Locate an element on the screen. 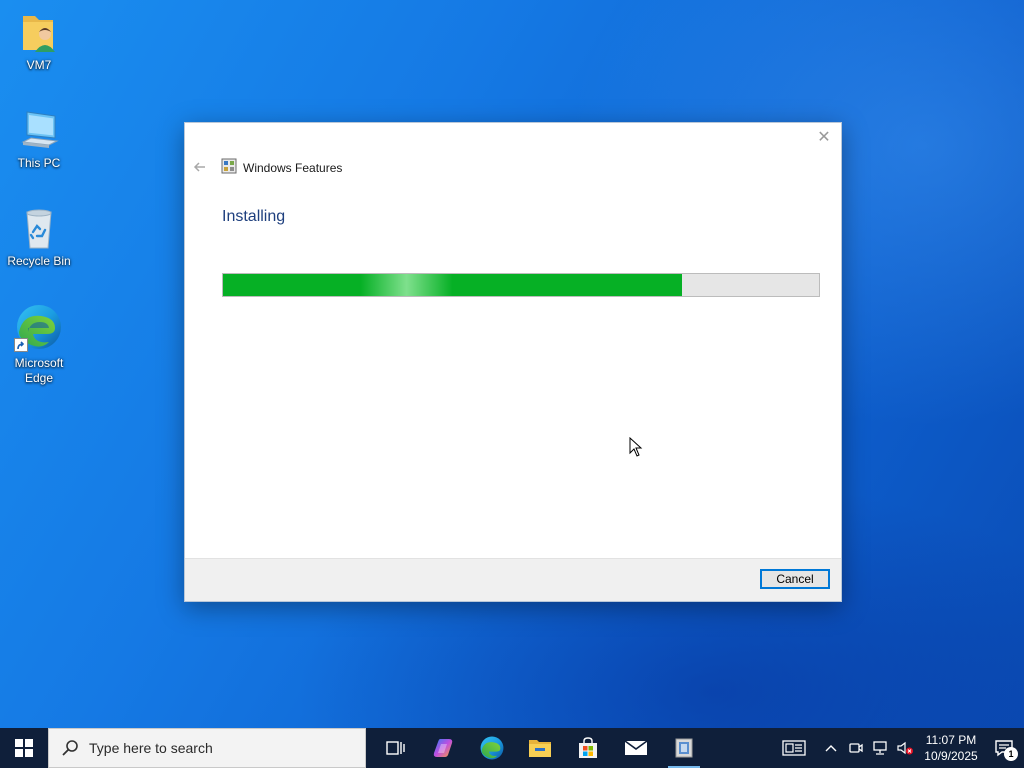 The width and height of the screenshot is (1024, 768). mouse-cursor-icon is located at coordinates (636, 449).